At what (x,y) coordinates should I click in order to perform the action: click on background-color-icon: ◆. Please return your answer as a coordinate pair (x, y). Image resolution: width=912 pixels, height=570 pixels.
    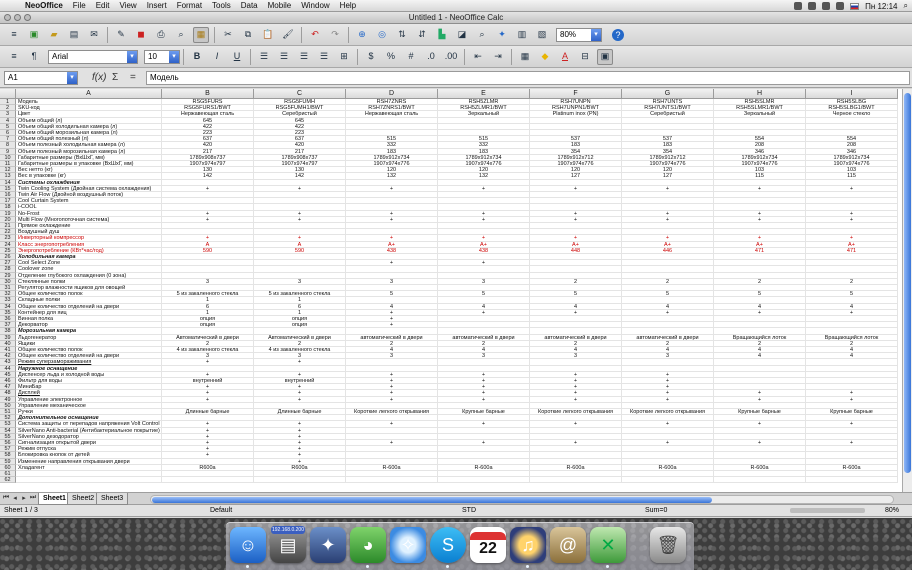
    Looking at the image, I should click on (545, 57).